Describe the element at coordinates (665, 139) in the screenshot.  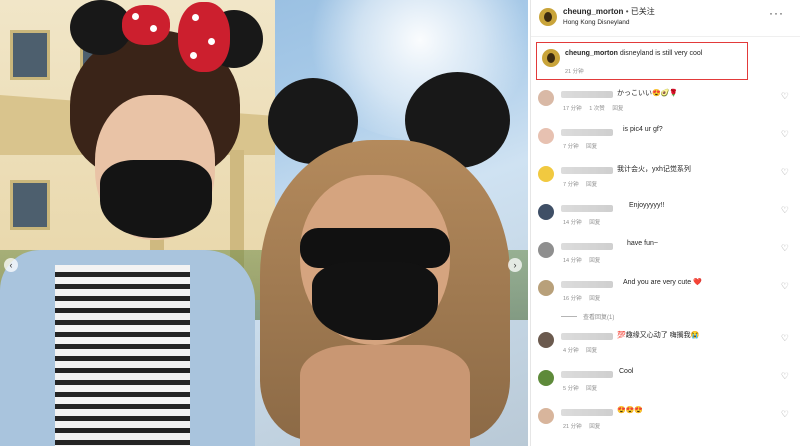
I see `comment-item: is pic4 ur gf? 7 分钟 回复 ♡` at that location.